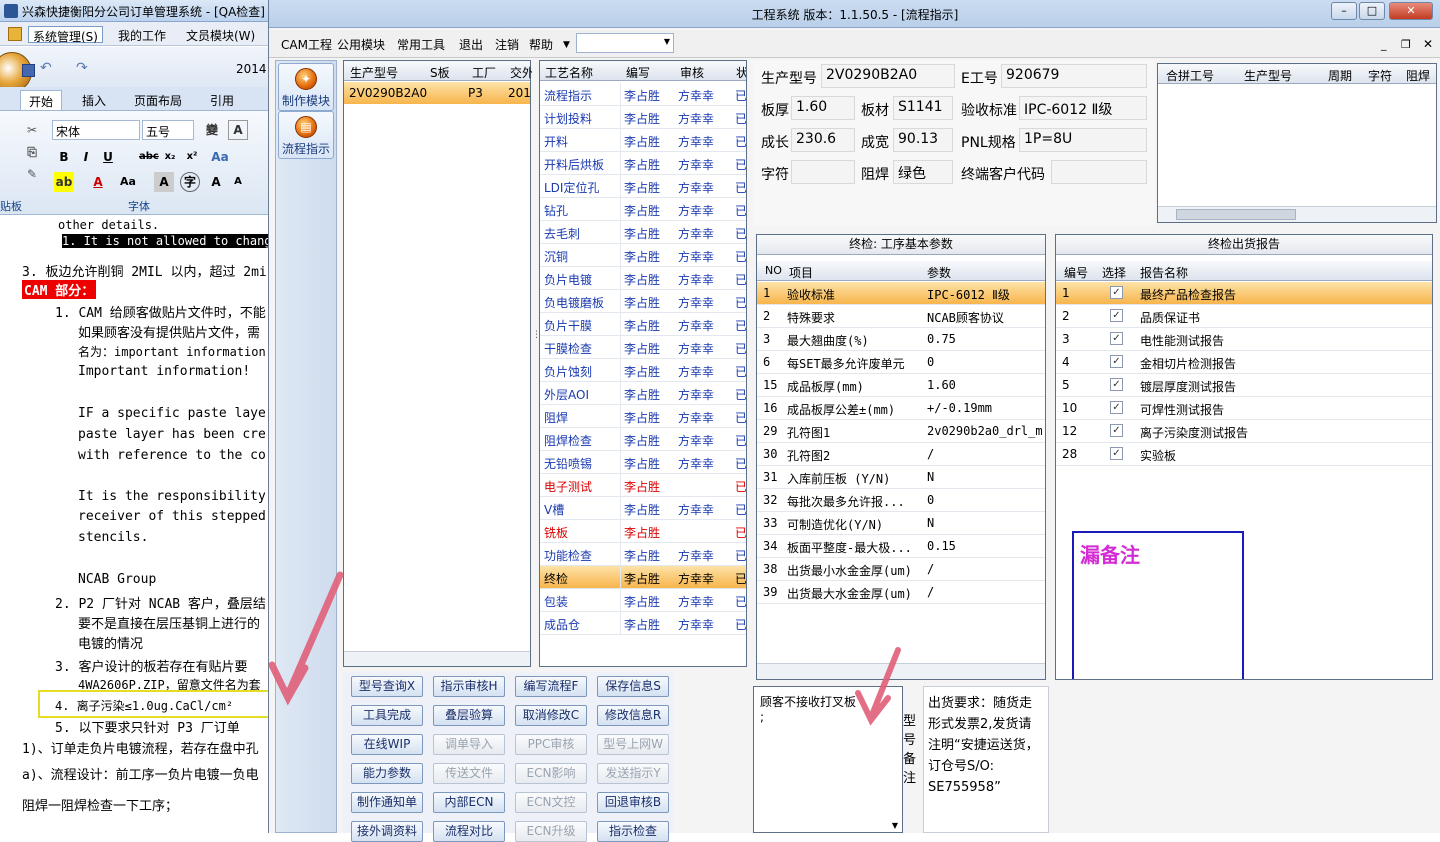  Describe the element at coordinates (1384, 44) in the screenshot. I see `mdi-minimize-button: _` at that location.